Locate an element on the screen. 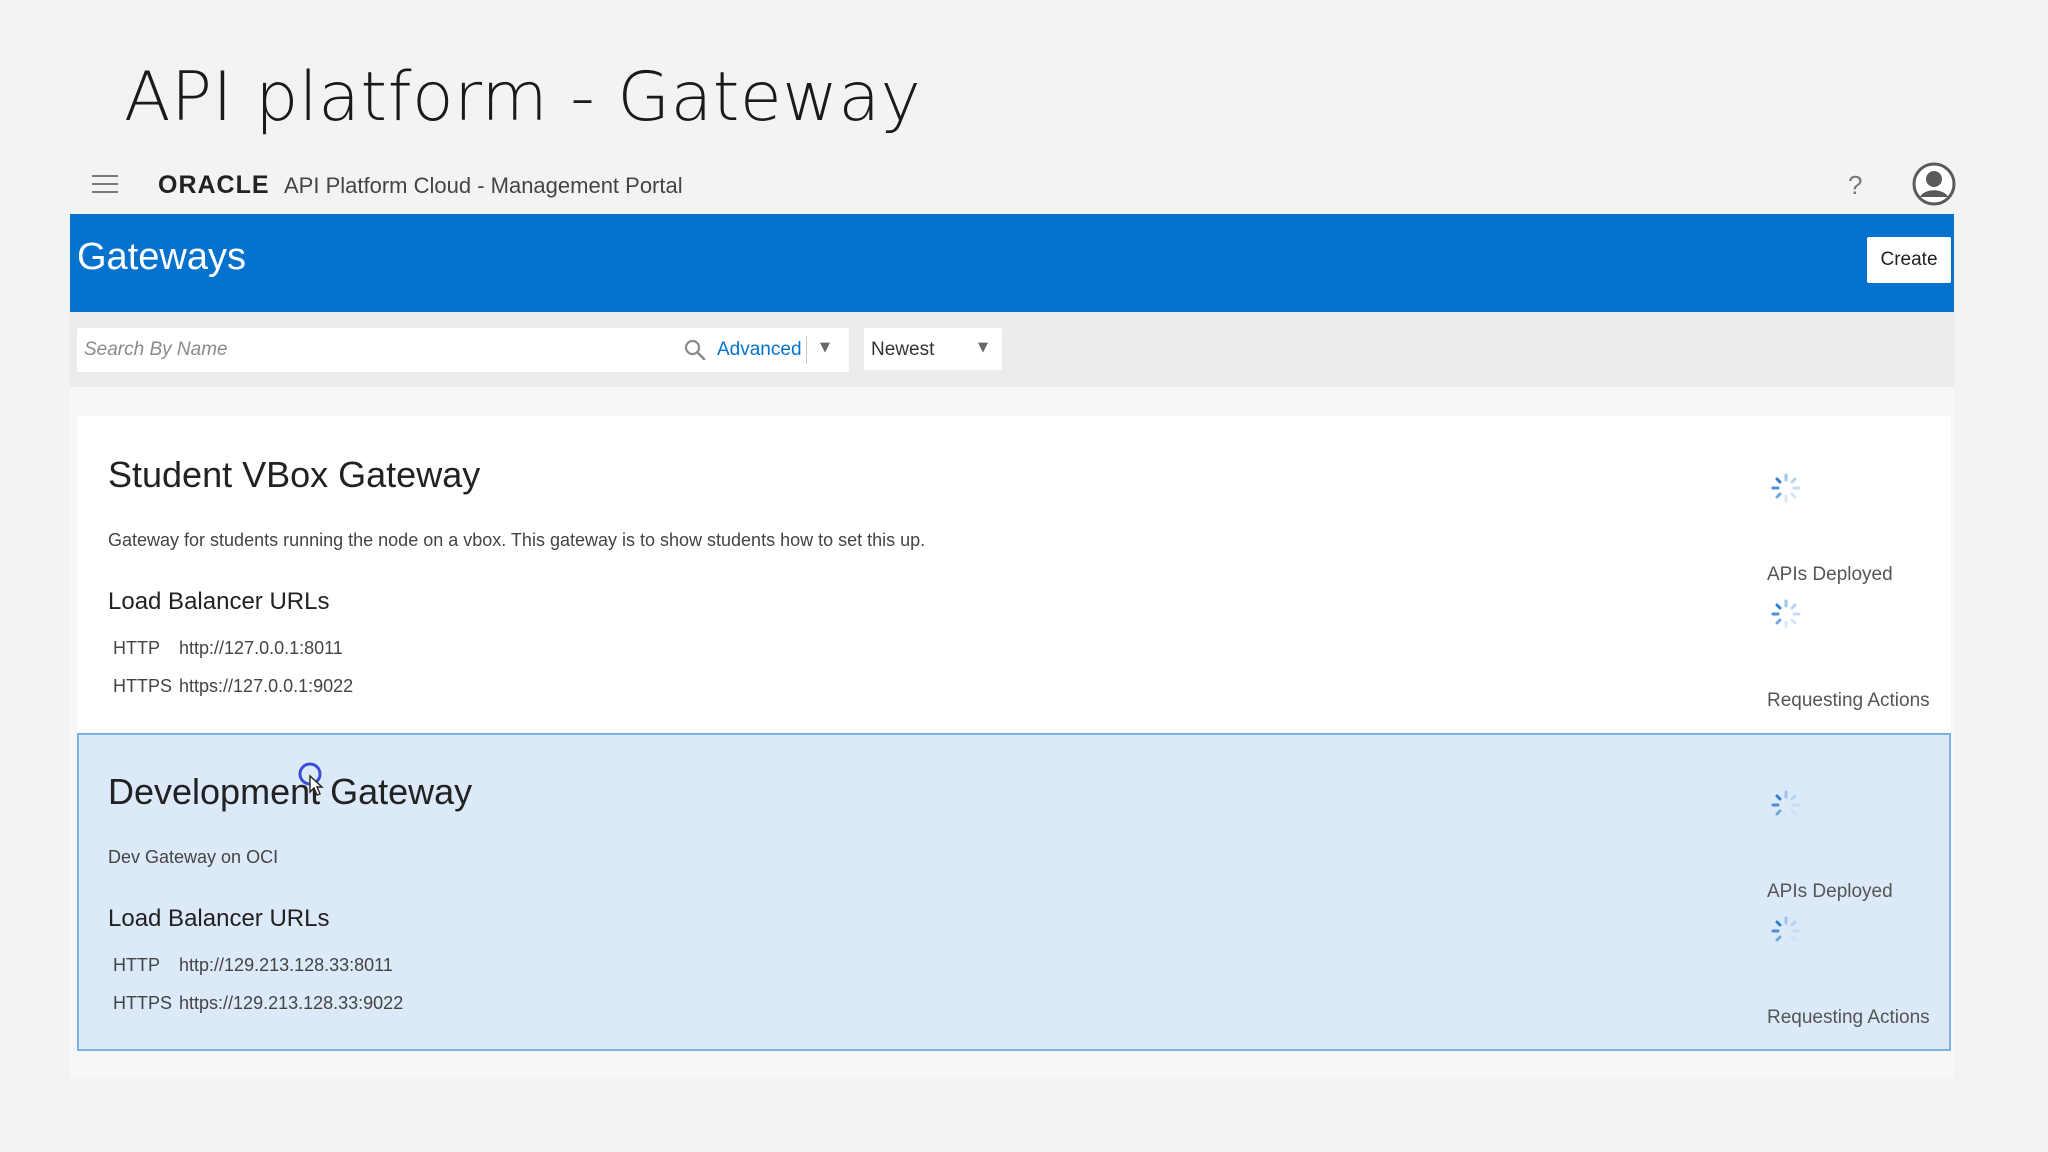  advanced-search-link: Advanced is located at coordinates (759, 350).